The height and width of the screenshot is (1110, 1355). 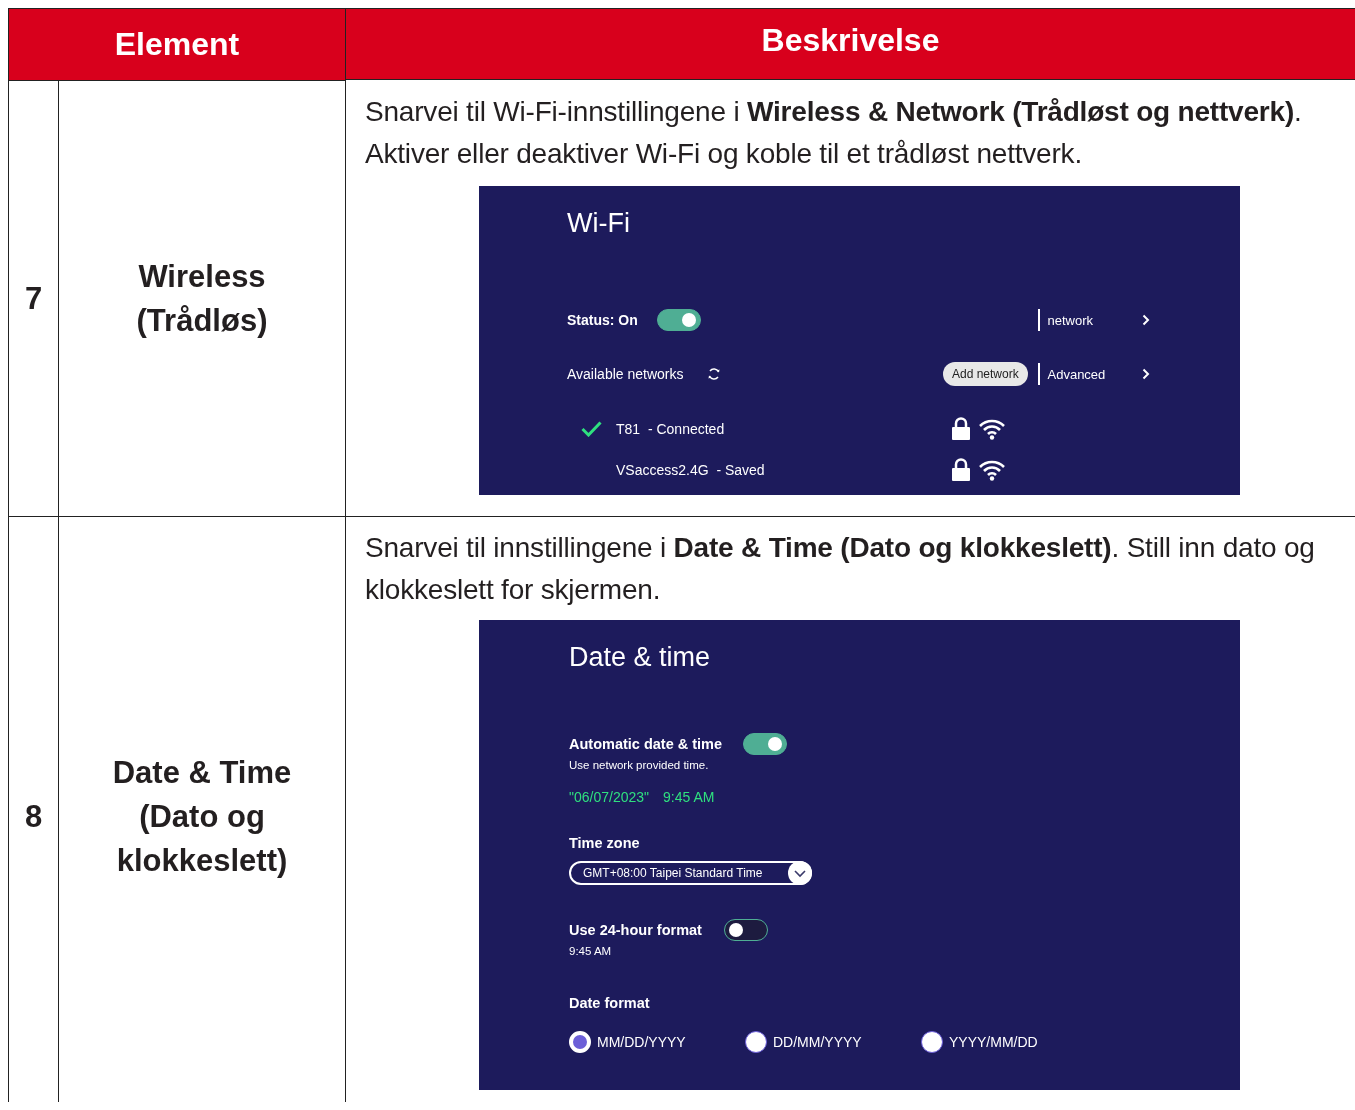 What do you see at coordinates (202, 860) in the screenshot?
I see `element-name: klokkeslett)` at bounding box center [202, 860].